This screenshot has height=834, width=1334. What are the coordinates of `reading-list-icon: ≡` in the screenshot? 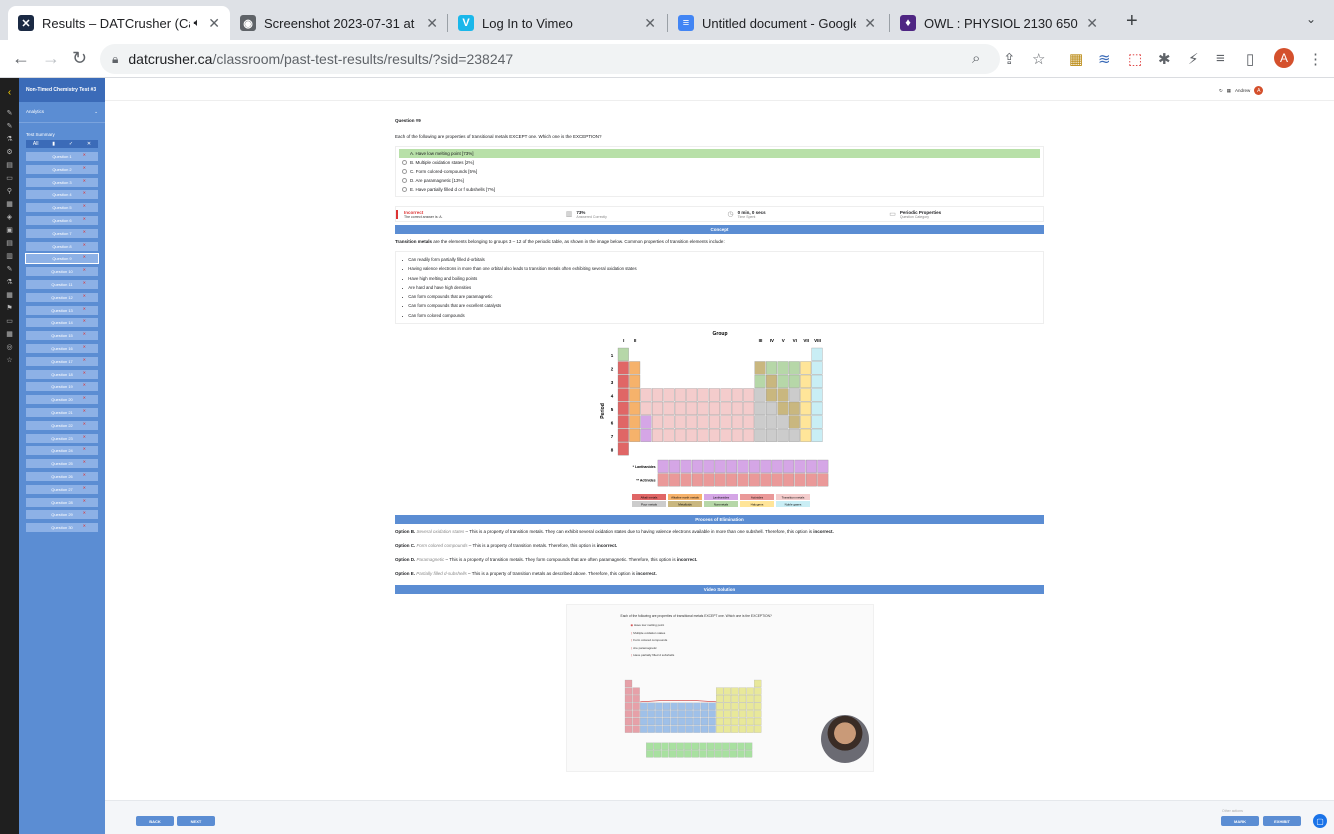 It's located at (1220, 58).